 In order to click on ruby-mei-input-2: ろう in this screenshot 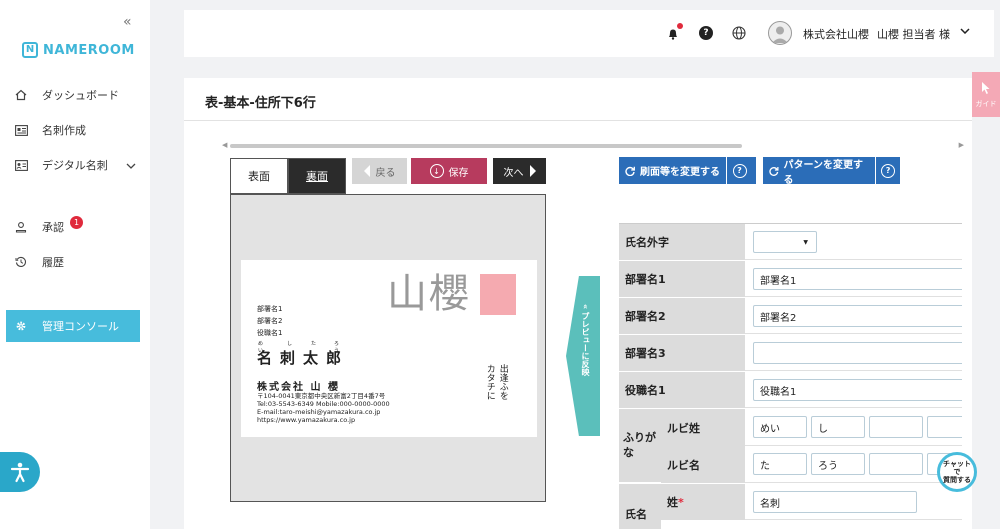, I will do `click(838, 464)`.